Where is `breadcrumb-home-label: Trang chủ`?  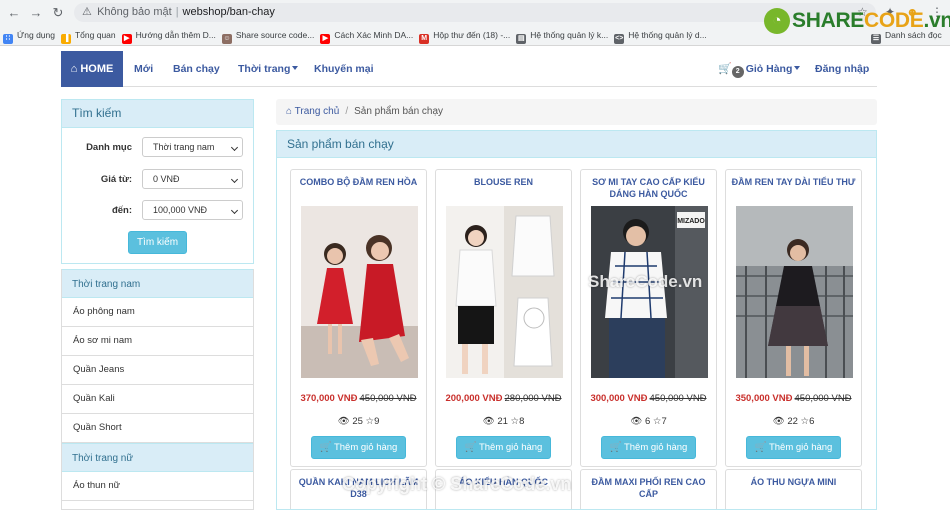
breadcrumb-home-label: Trang chủ is located at coordinates (317, 111).